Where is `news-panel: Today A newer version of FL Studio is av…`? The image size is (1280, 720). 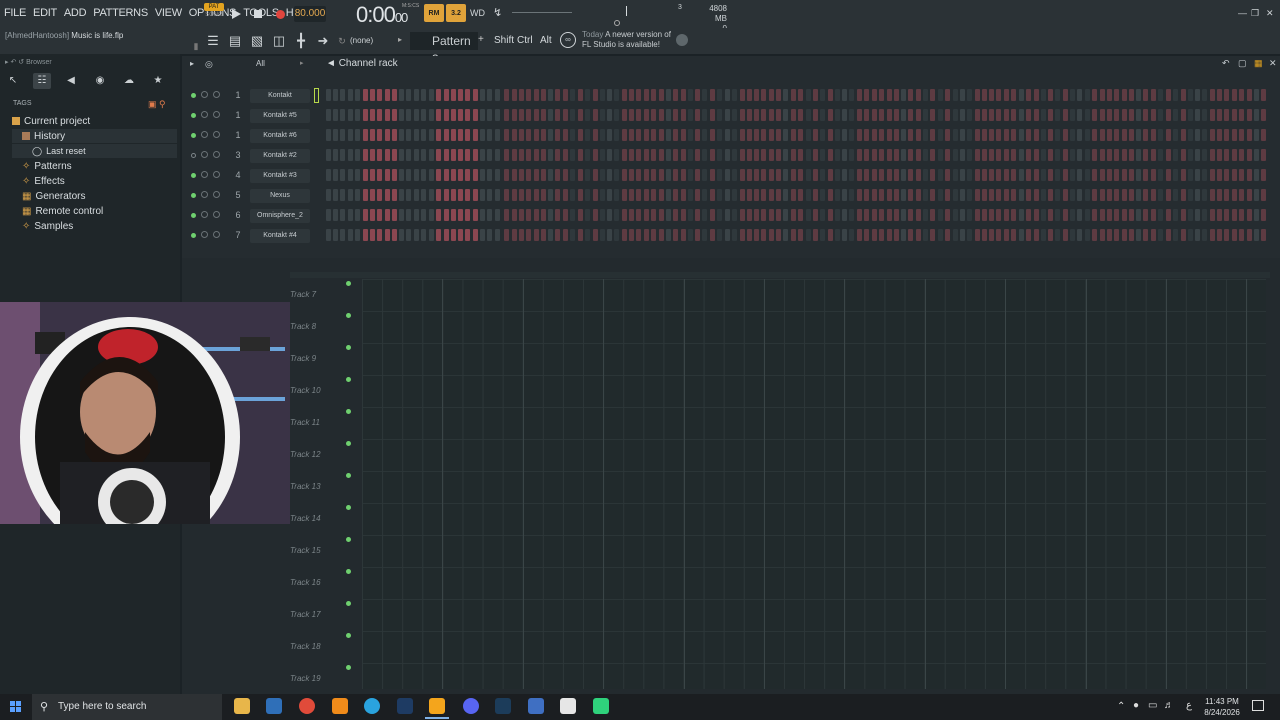
news-panel: Today A newer version of FL Studio is av… is located at coordinates (626, 40).